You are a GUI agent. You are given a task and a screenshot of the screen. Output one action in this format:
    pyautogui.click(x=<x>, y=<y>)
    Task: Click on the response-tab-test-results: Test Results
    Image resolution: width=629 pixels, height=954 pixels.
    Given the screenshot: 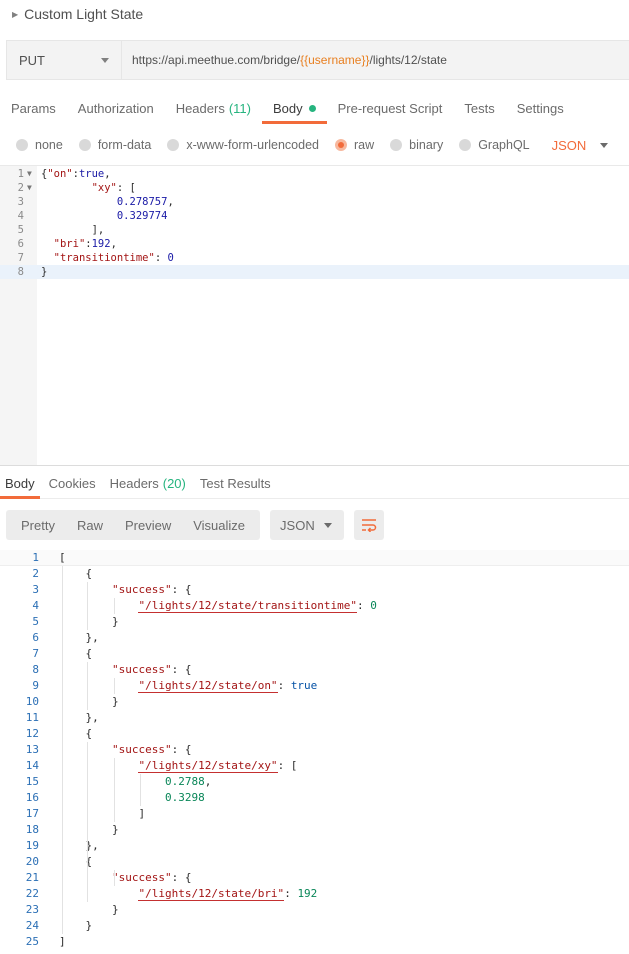 What is the action you would take?
    pyautogui.click(x=235, y=483)
    